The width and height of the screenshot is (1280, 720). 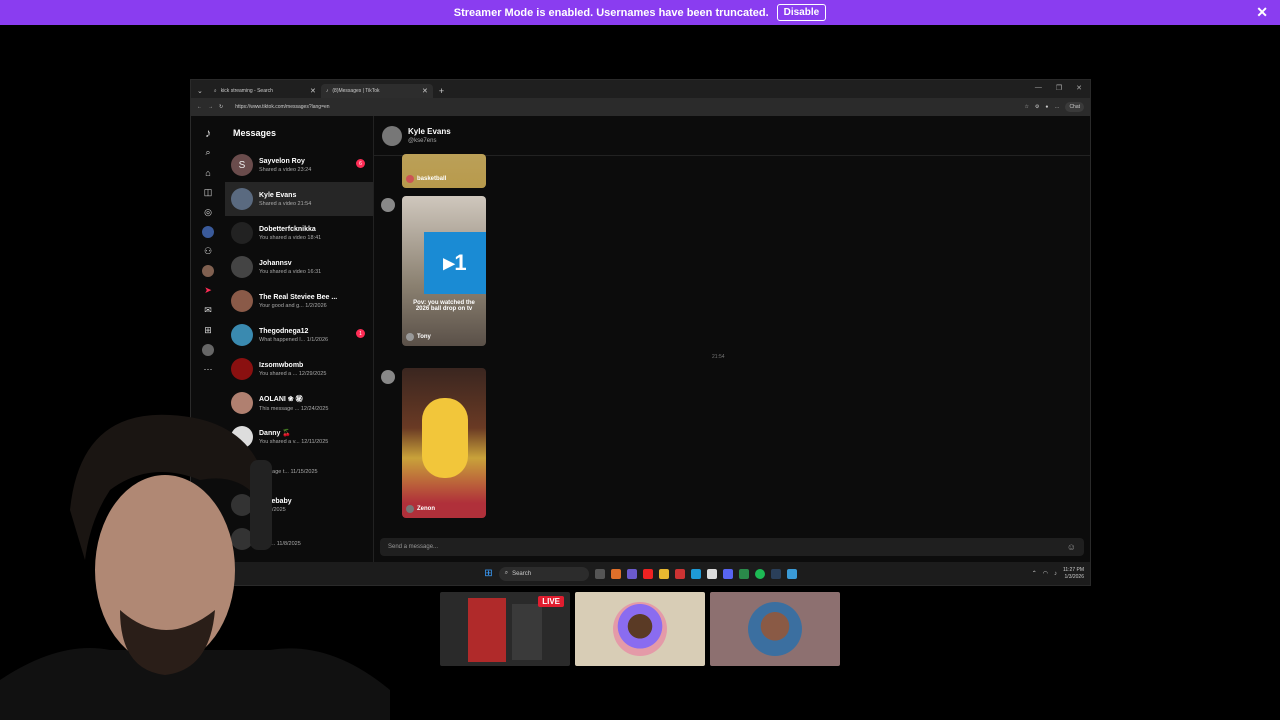 I want to click on profile-icon: ●, so click(x=1046, y=107).